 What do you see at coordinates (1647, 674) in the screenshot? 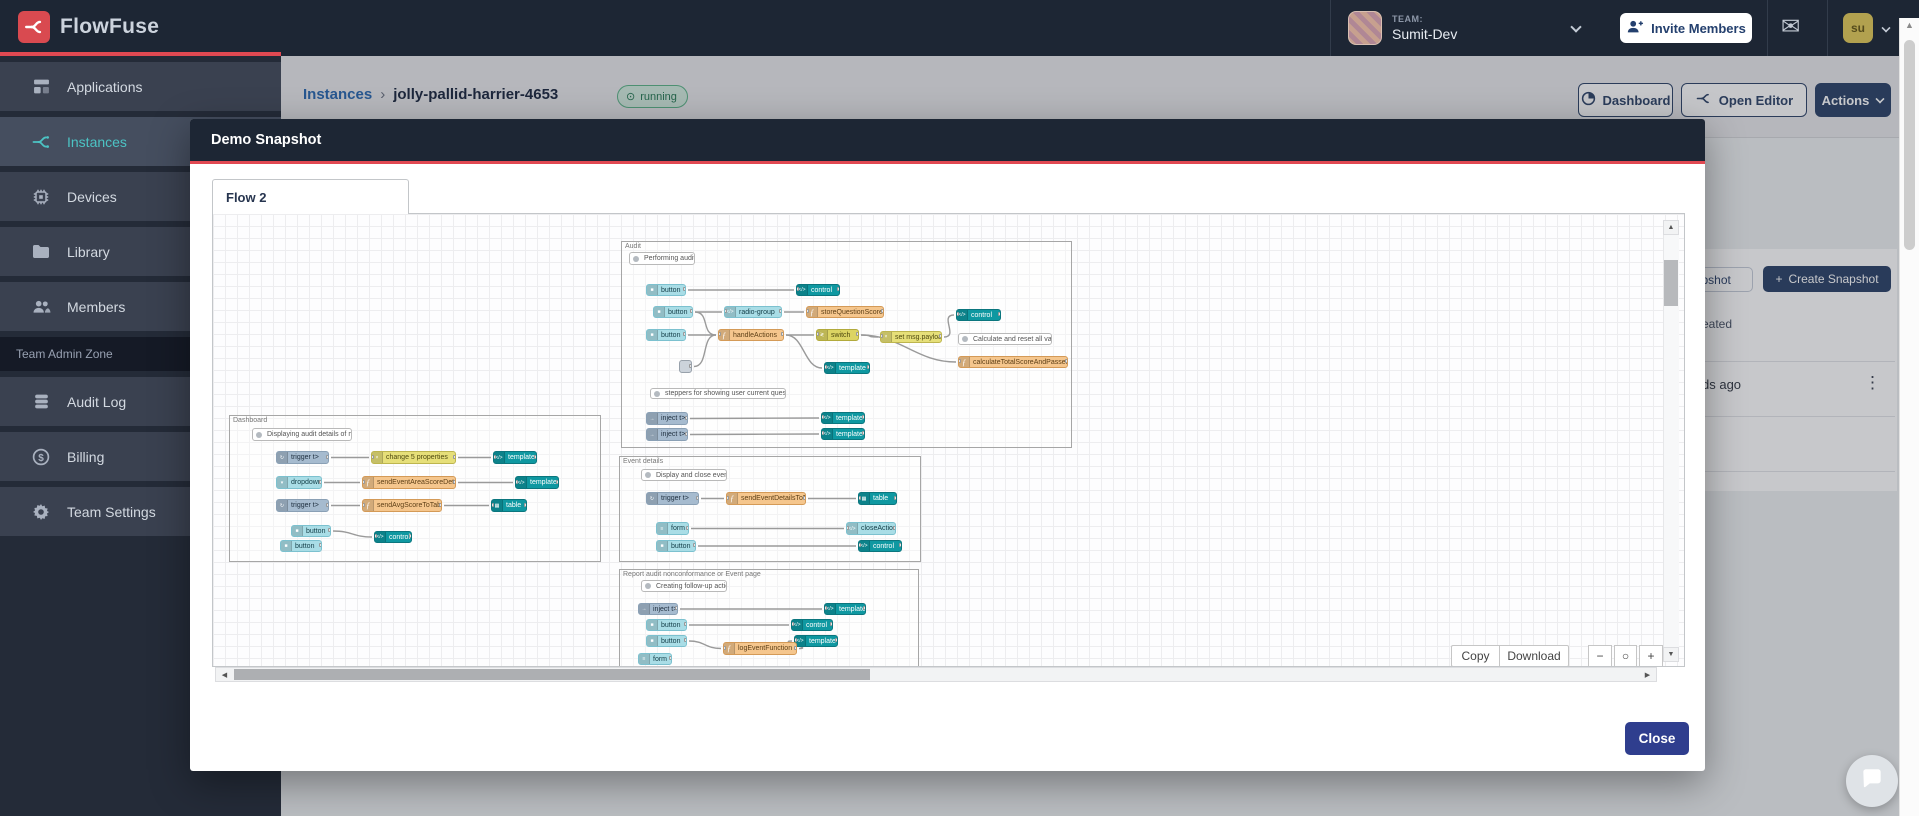
I see `scroll-right-icon: ▶` at bounding box center [1647, 674].